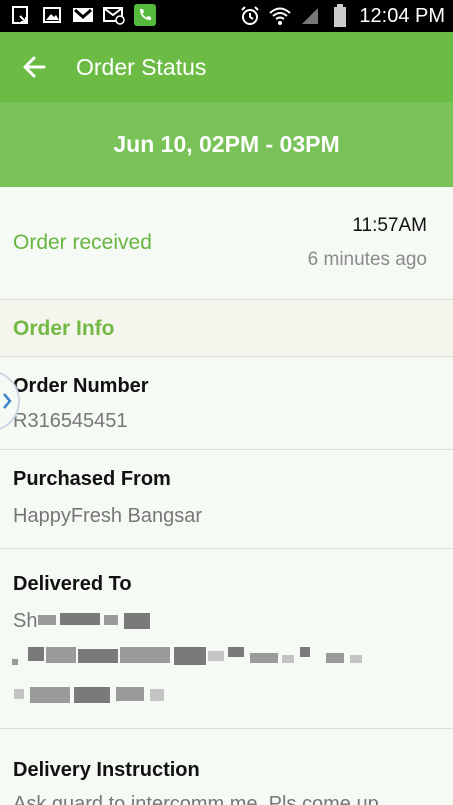 The height and width of the screenshot is (805, 453). What do you see at coordinates (226, 499) in the screenshot?
I see `purchased-from-block: Purchased From HappyFresh Bangsar` at bounding box center [226, 499].